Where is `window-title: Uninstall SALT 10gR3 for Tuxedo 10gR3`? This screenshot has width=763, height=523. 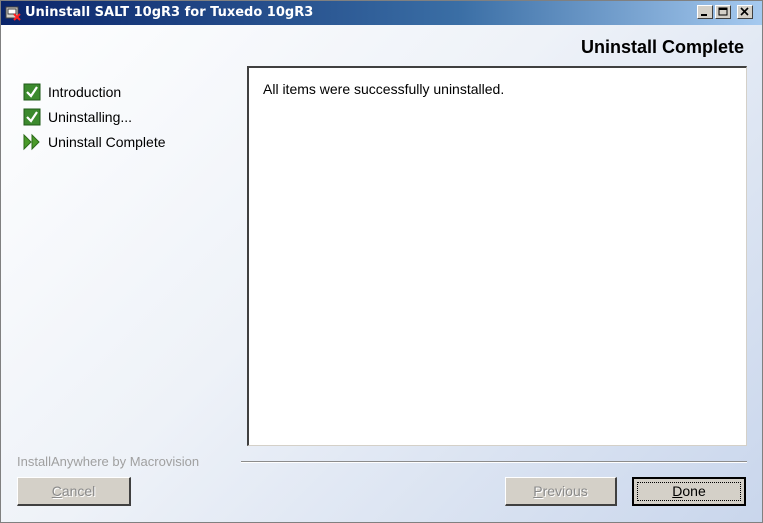 window-title: Uninstall SALT 10gR3 for Tuxedo 10gR3 is located at coordinates (169, 12).